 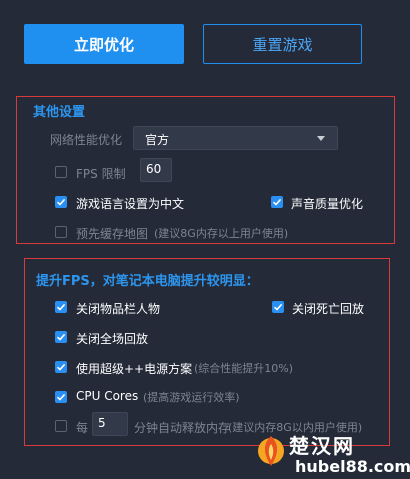 I want to click on super-power-note: (综合性能提升10%), so click(x=244, y=368).